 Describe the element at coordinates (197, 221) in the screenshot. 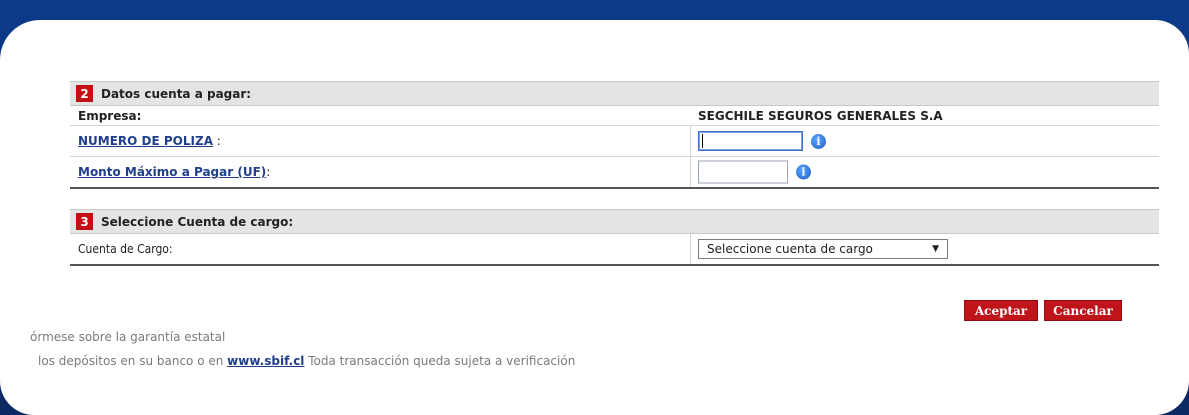

I see `section-title: Seleccione Cuenta de cargo:` at that location.